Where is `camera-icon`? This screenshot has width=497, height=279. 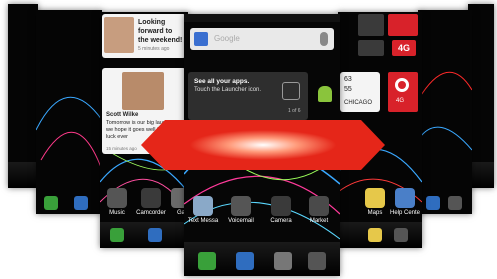
camera-icon is located at coordinates (281, 206).